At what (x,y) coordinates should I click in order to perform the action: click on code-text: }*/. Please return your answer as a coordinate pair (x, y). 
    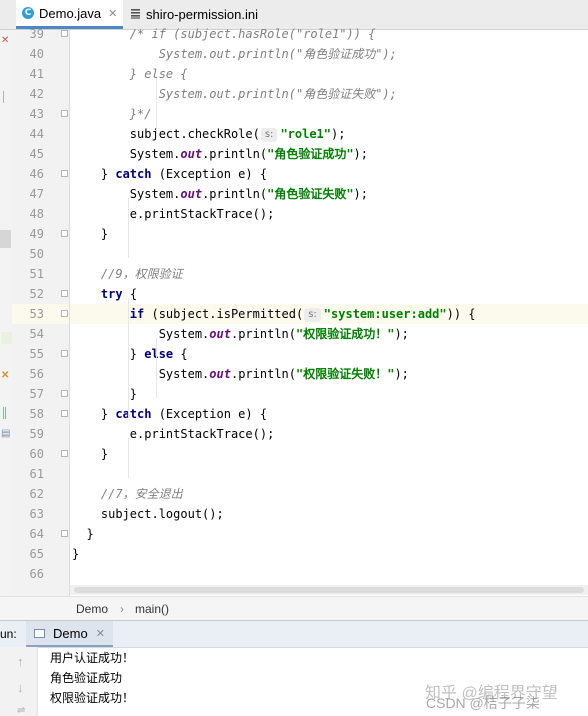
    Looking at the image, I should click on (112, 114).